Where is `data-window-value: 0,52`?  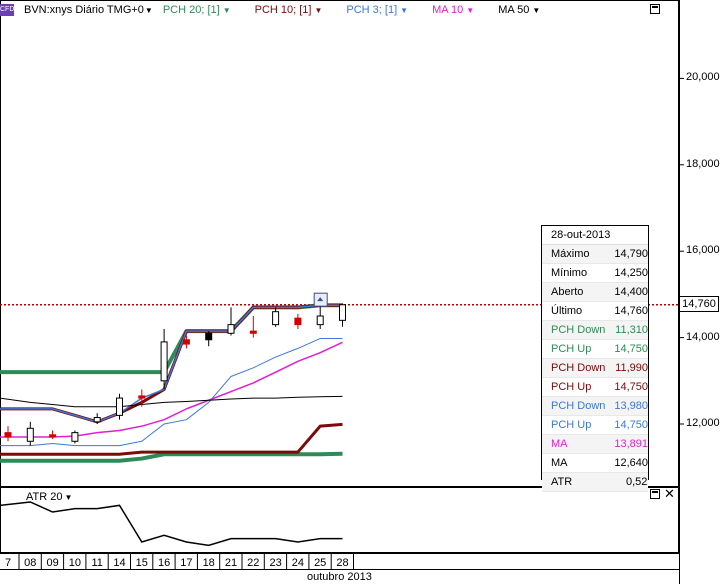 data-window-value: 0,52 is located at coordinates (637, 482).